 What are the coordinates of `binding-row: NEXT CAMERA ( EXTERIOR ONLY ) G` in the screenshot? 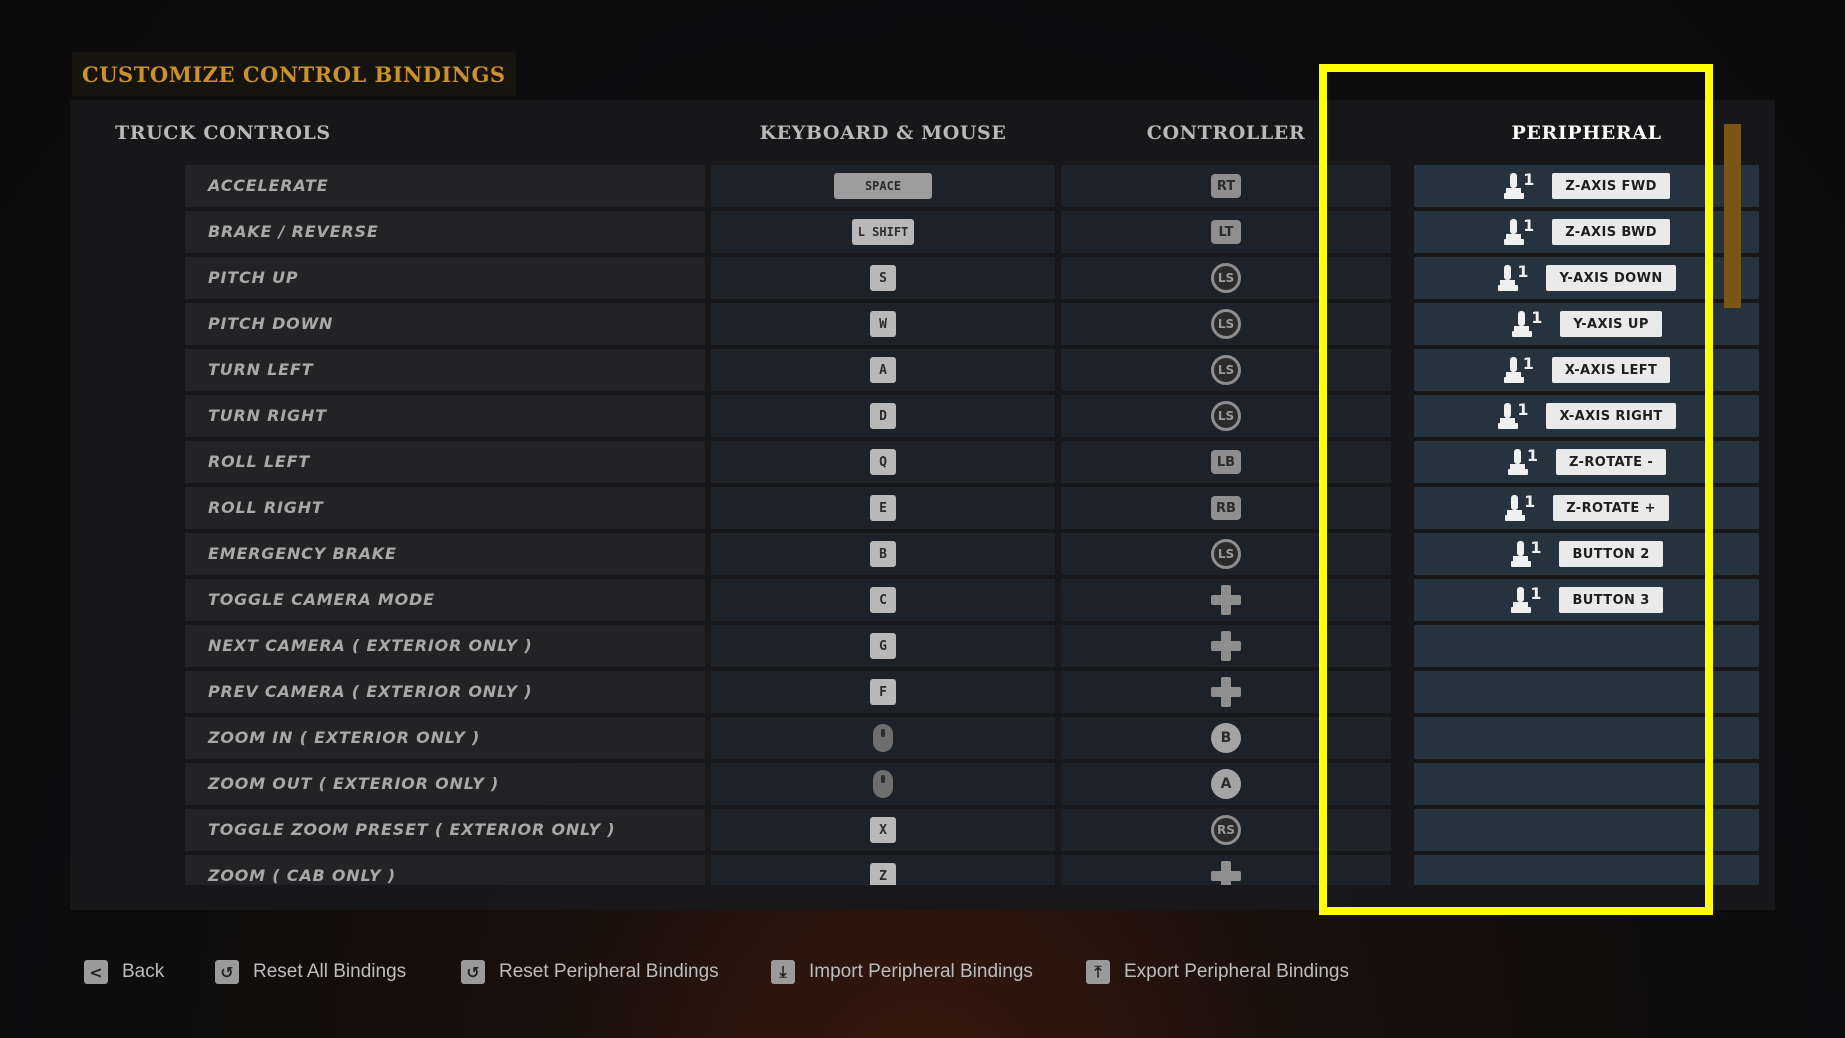 It's located at (922, 646).